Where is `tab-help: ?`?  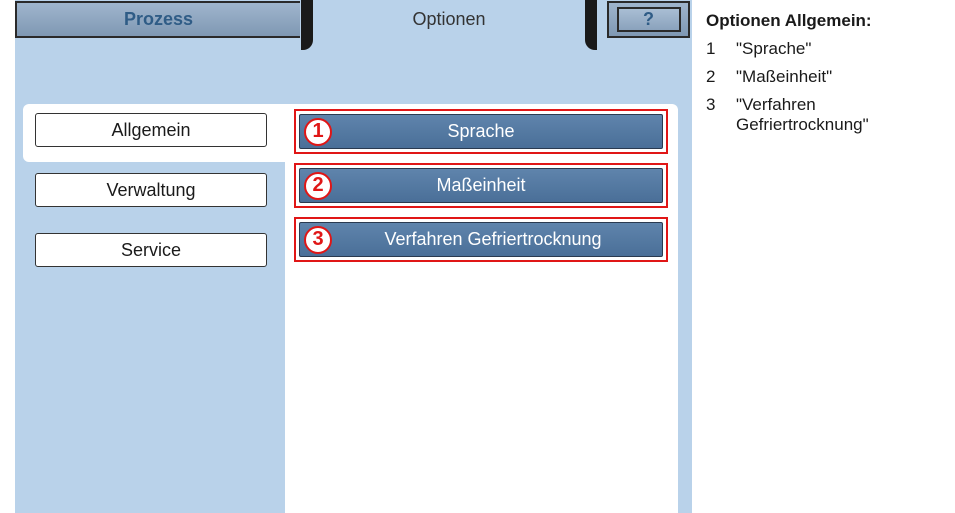
tab-help: ? is located at coordinates (648, 19).